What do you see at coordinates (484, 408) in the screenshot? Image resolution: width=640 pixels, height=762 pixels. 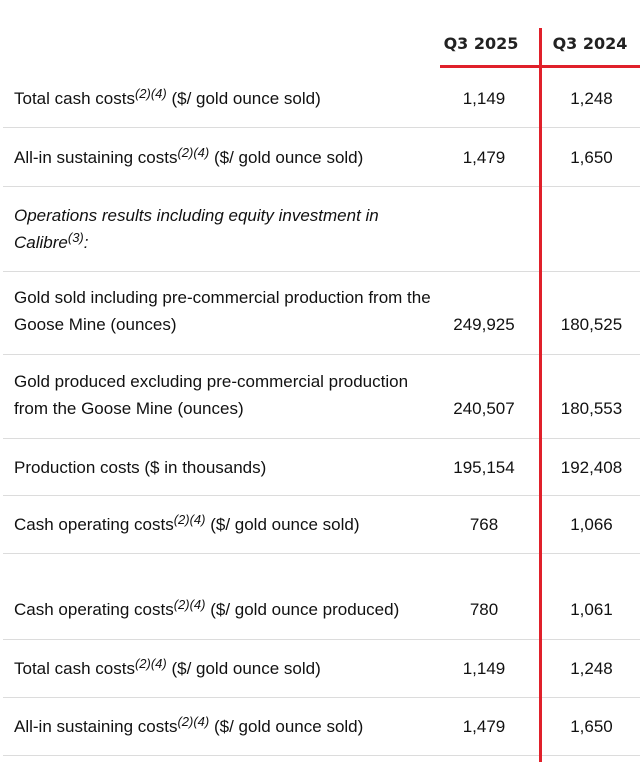 I see `value-q3-2025: 240,507` at bounding box center [484, 408].